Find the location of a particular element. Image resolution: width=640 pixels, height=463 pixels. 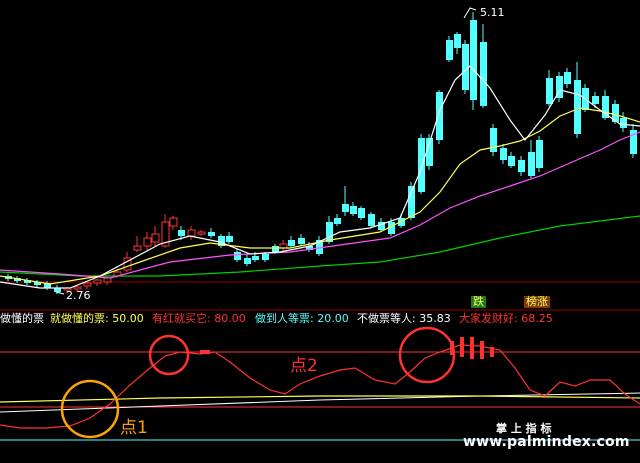

field-2-label: 有红就买它: is located at coordinates (183, 318).